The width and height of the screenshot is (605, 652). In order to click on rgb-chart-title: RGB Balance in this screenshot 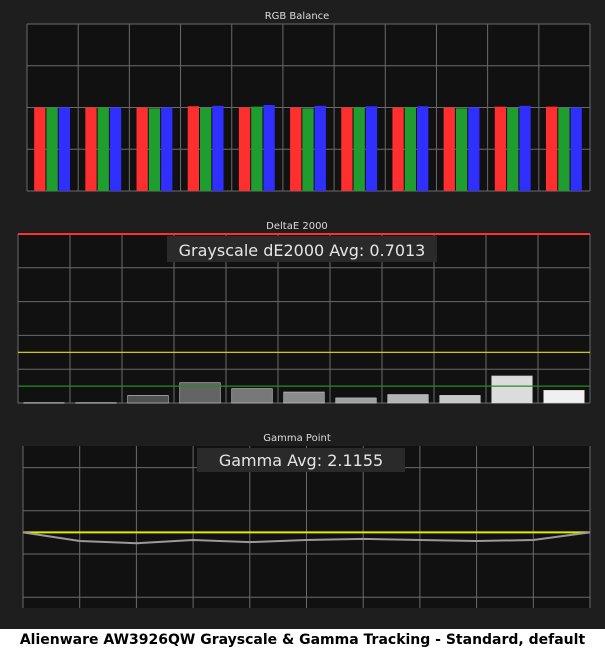, I will do `click(297, 16)`.